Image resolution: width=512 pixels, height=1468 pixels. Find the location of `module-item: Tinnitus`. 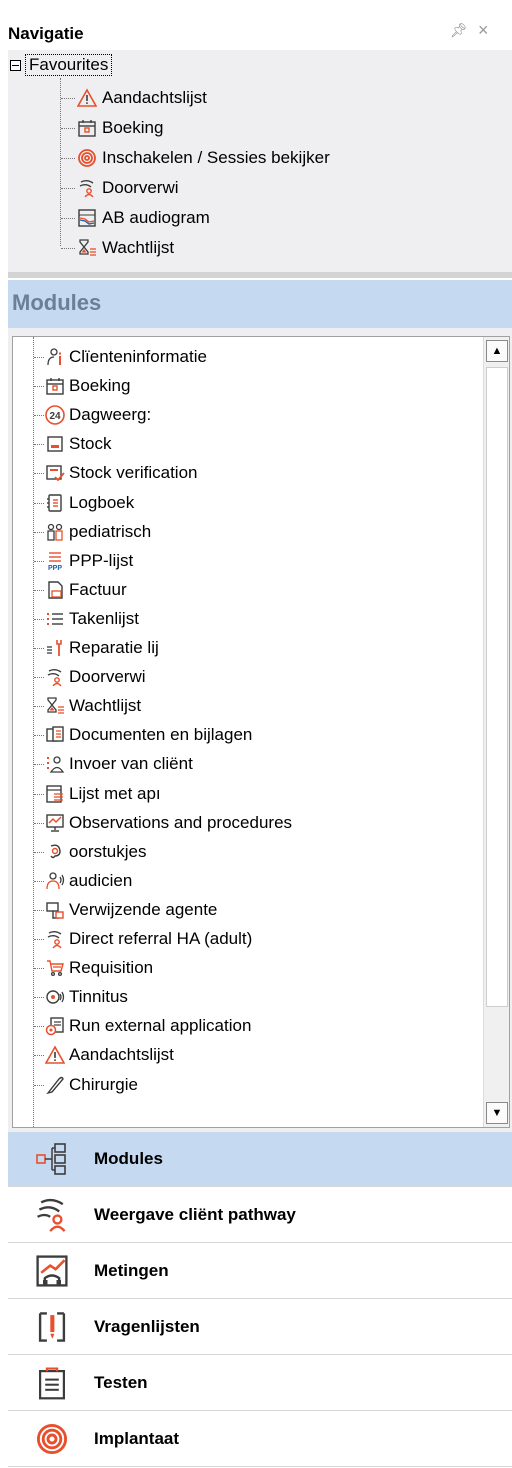

module-item: Tinnitus is located at coordinates (85, 997).